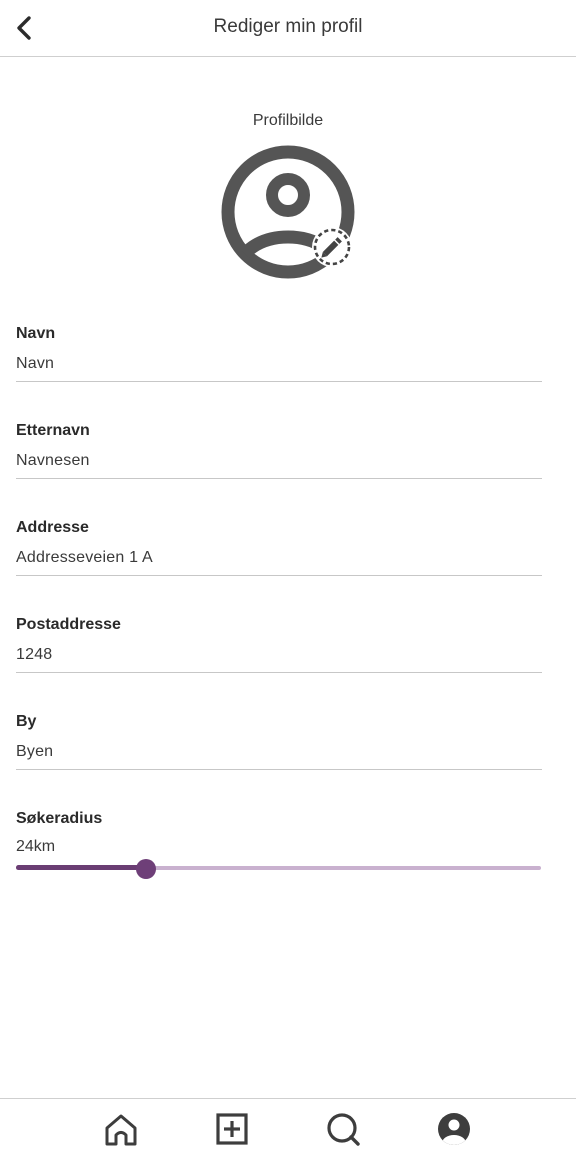  Describe the element at coordinates (278, 869) in the screenshot. I see `search-radius-slider` at that location.